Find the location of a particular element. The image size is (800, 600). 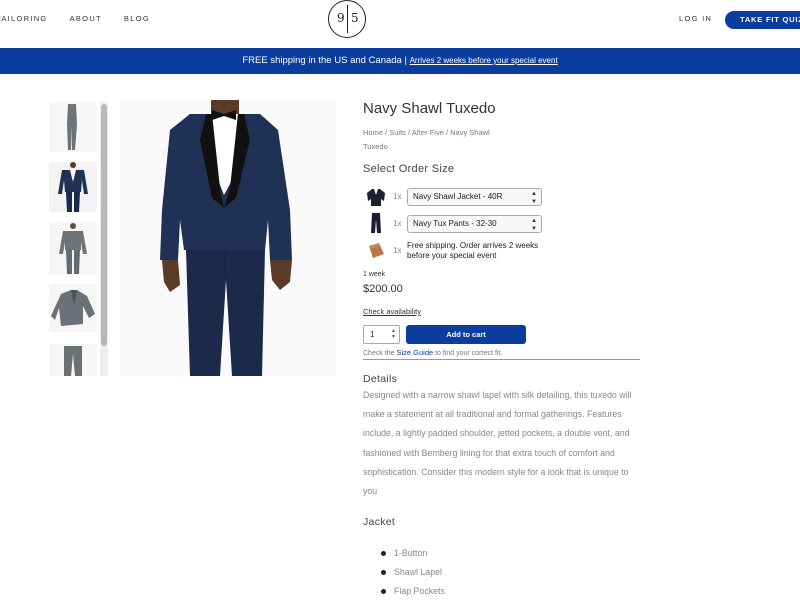

delivery-time: 1 week is located at coordinates (374, 274).